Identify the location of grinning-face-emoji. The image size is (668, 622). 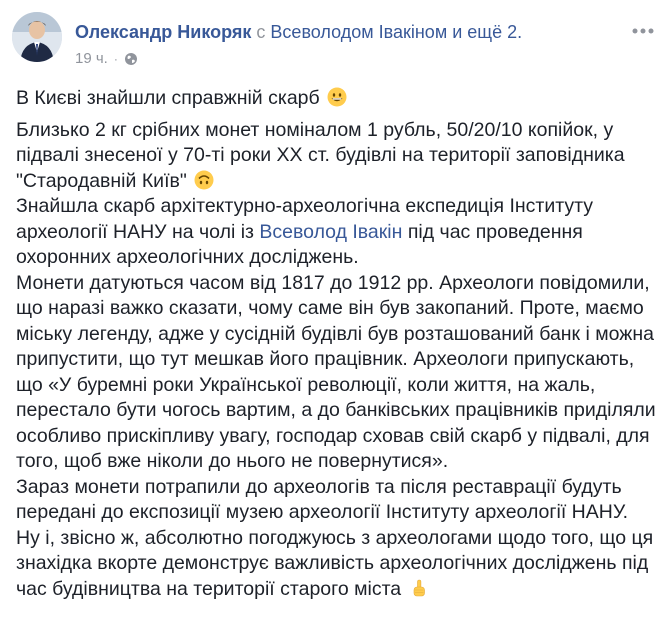
(337, 97).